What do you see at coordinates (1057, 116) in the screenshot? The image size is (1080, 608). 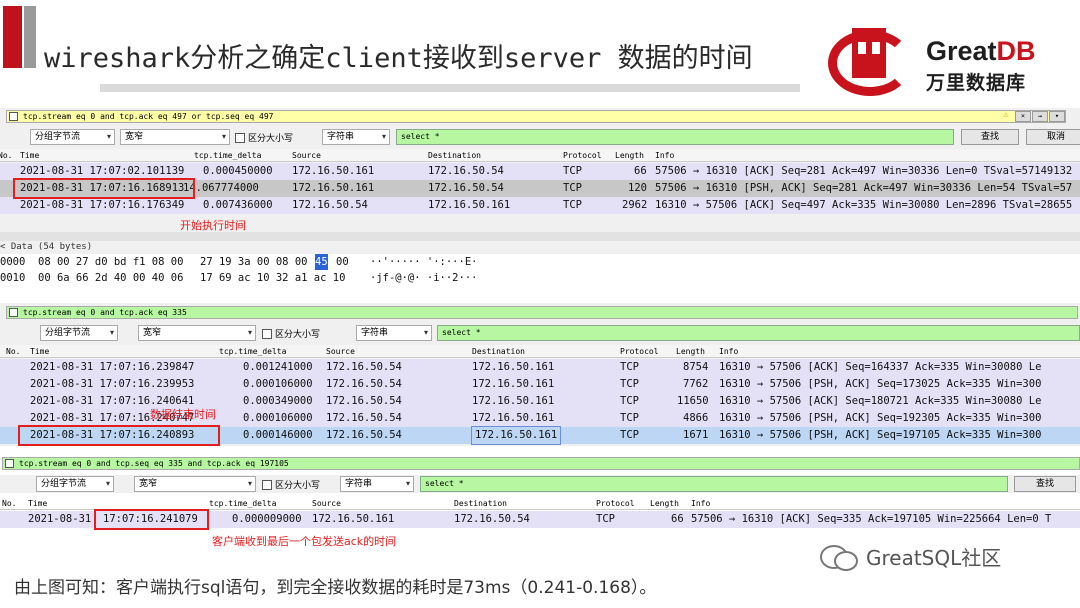 I see `filter-dropdown-icon: ▾` at bounding box center [1057, 116].